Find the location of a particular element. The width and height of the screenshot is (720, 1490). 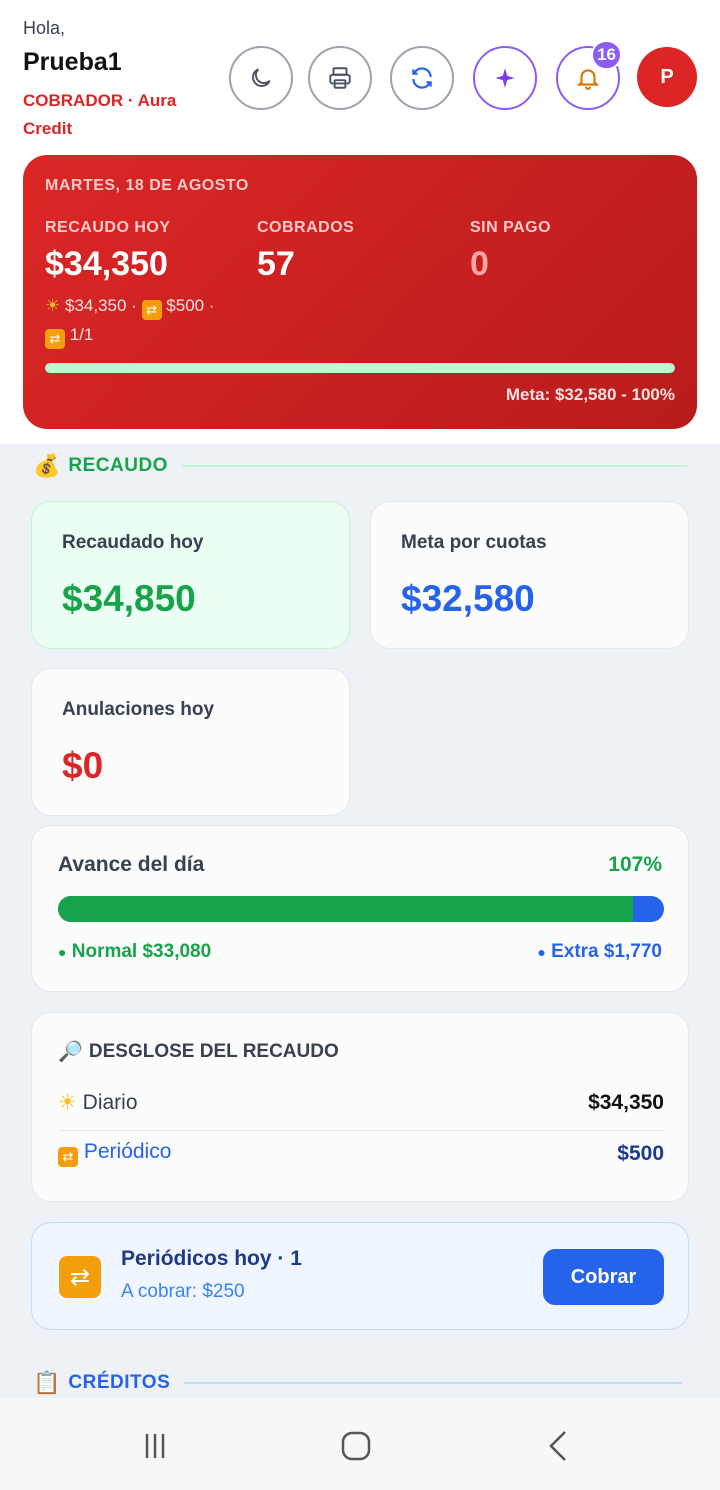

sparkle-icon is located at coordinates (505, 78).